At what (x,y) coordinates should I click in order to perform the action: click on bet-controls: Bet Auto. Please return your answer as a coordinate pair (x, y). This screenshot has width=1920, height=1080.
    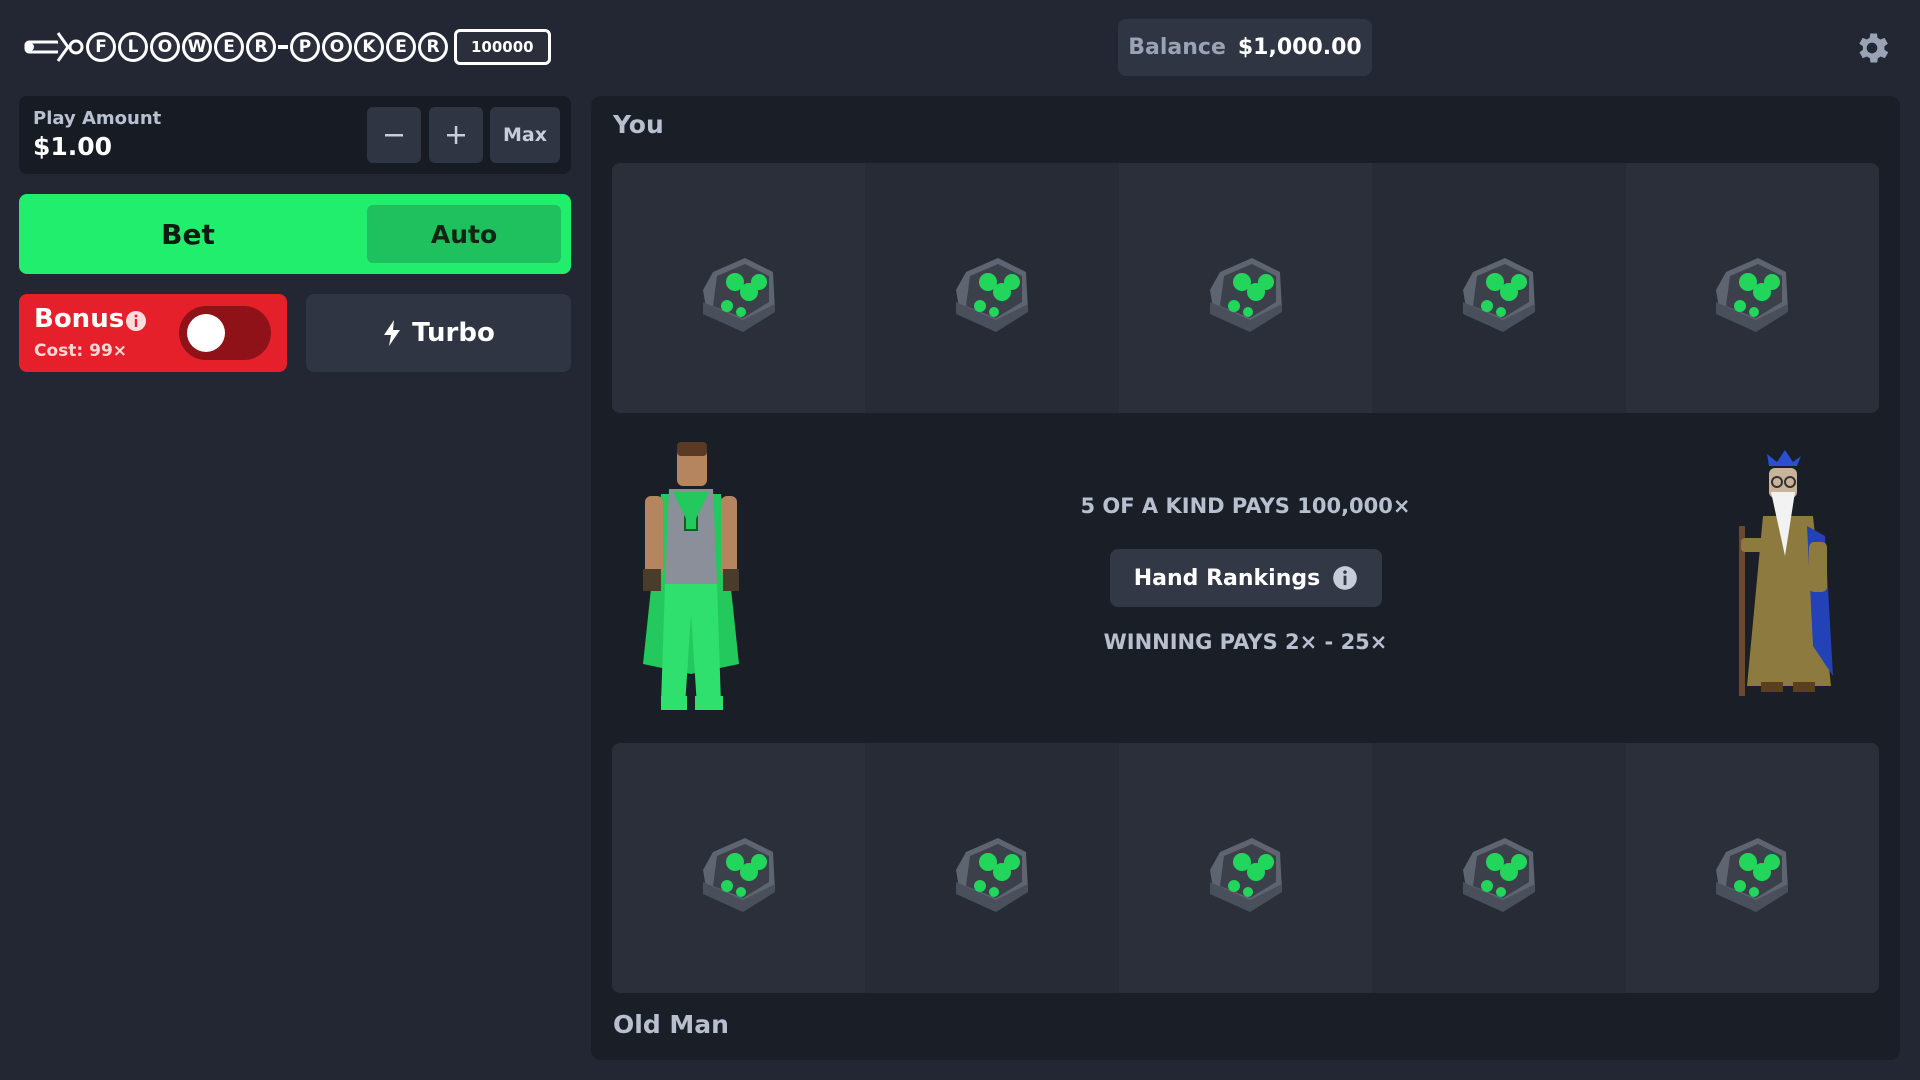
    Looking at the image, I should click on (295, 234).